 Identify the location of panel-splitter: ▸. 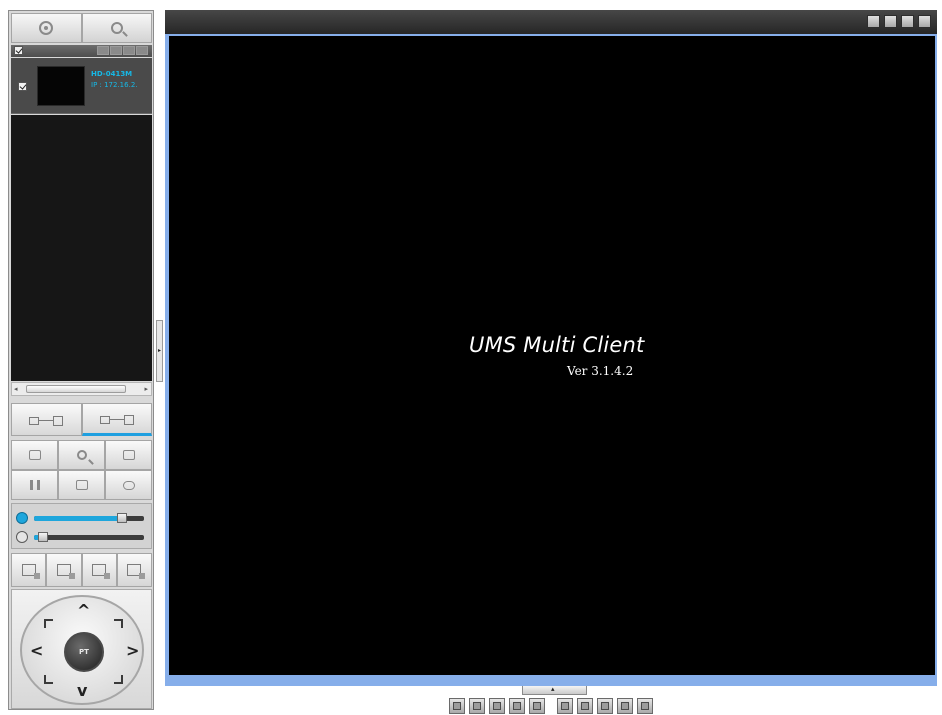
(159, 351).